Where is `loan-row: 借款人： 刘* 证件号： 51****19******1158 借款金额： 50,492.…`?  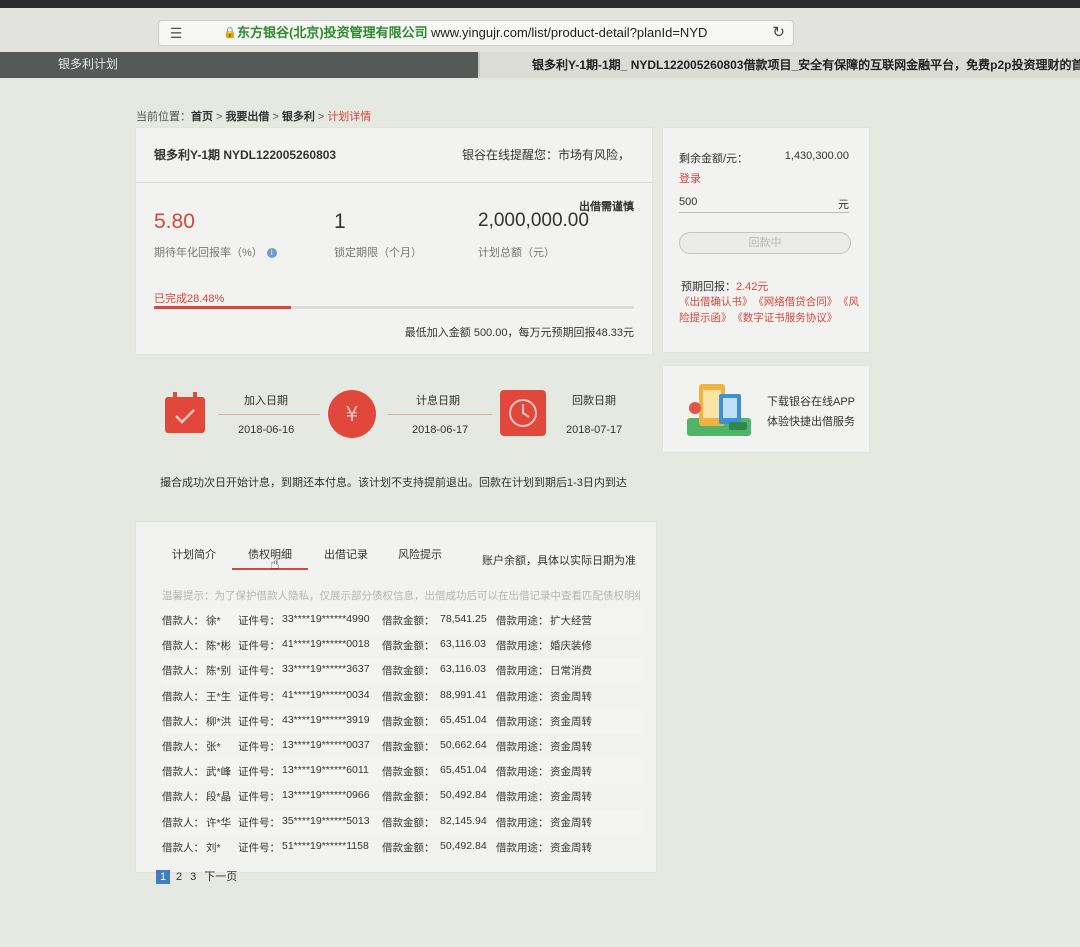
loan-row: 借款人： 刘* 证件号： 51****19******1158 借款金额： 50,492.… is located at coordinates (402, 847).